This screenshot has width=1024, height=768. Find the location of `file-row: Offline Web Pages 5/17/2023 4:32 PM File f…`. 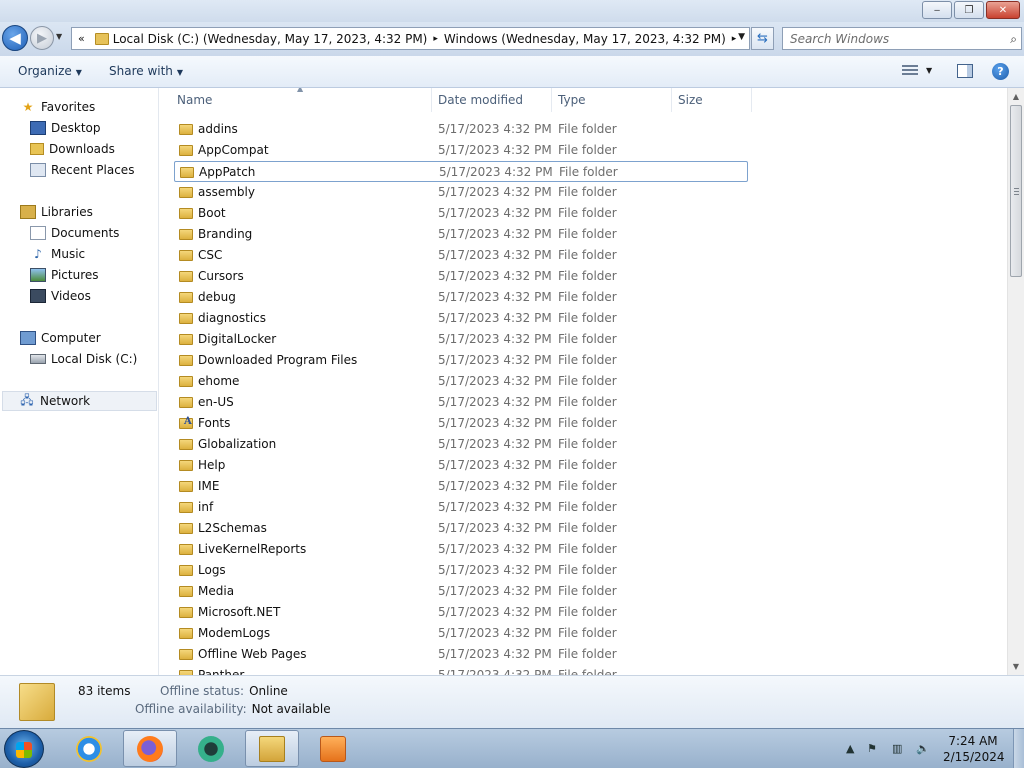

file-row: Offline Web Pages 5/17/2023 4:32 PM File f… is located at coordinates (461, 654).